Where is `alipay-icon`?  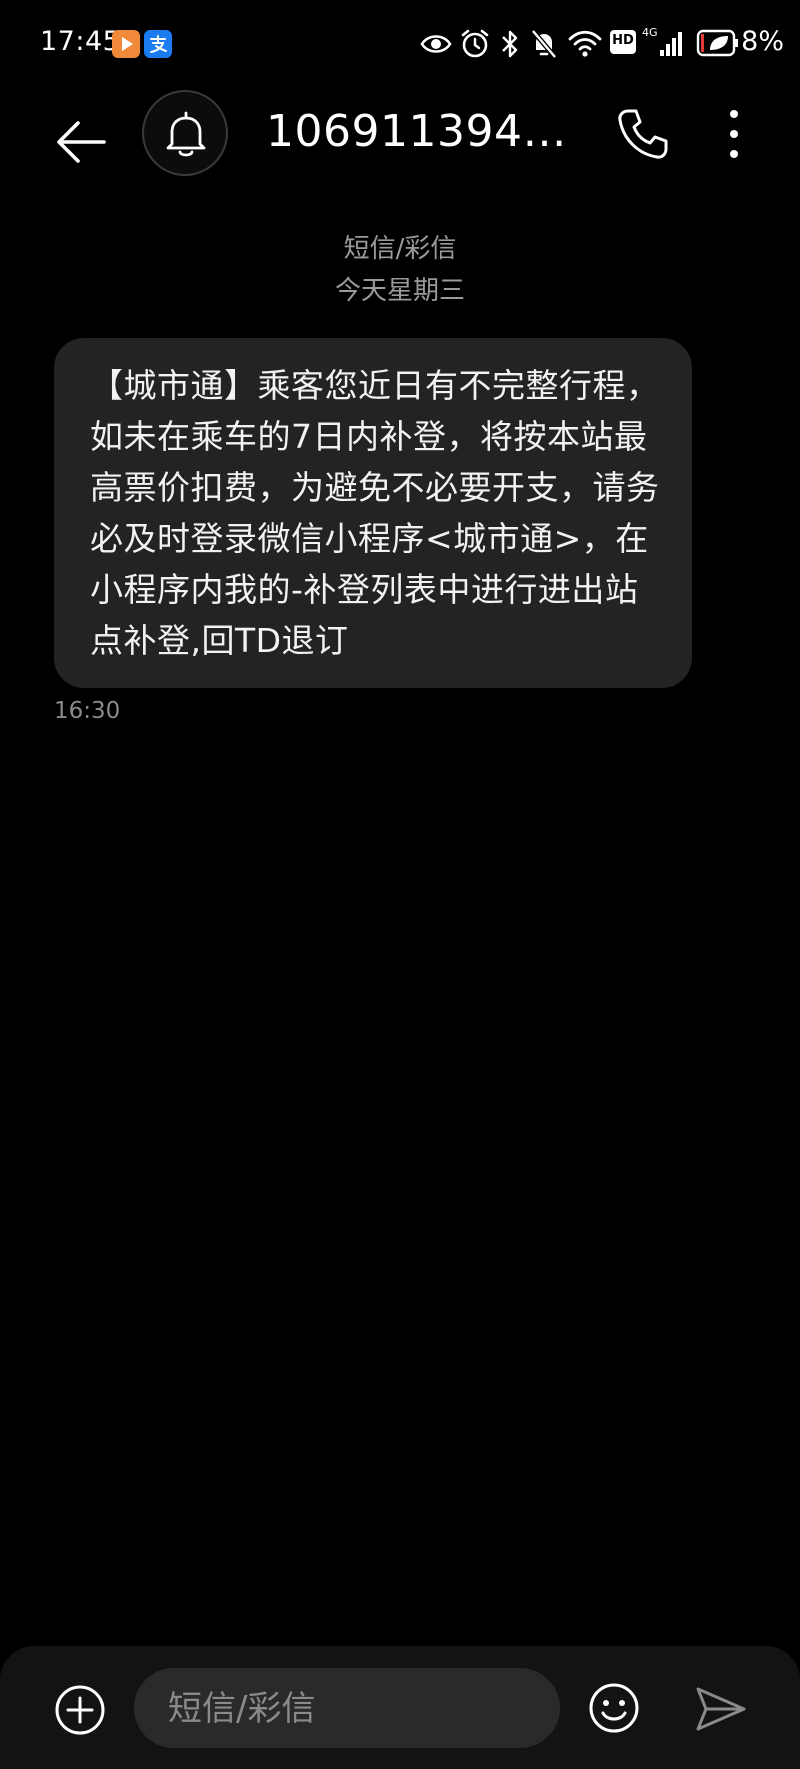
alipay-icon is located at coordinates (158, 44).